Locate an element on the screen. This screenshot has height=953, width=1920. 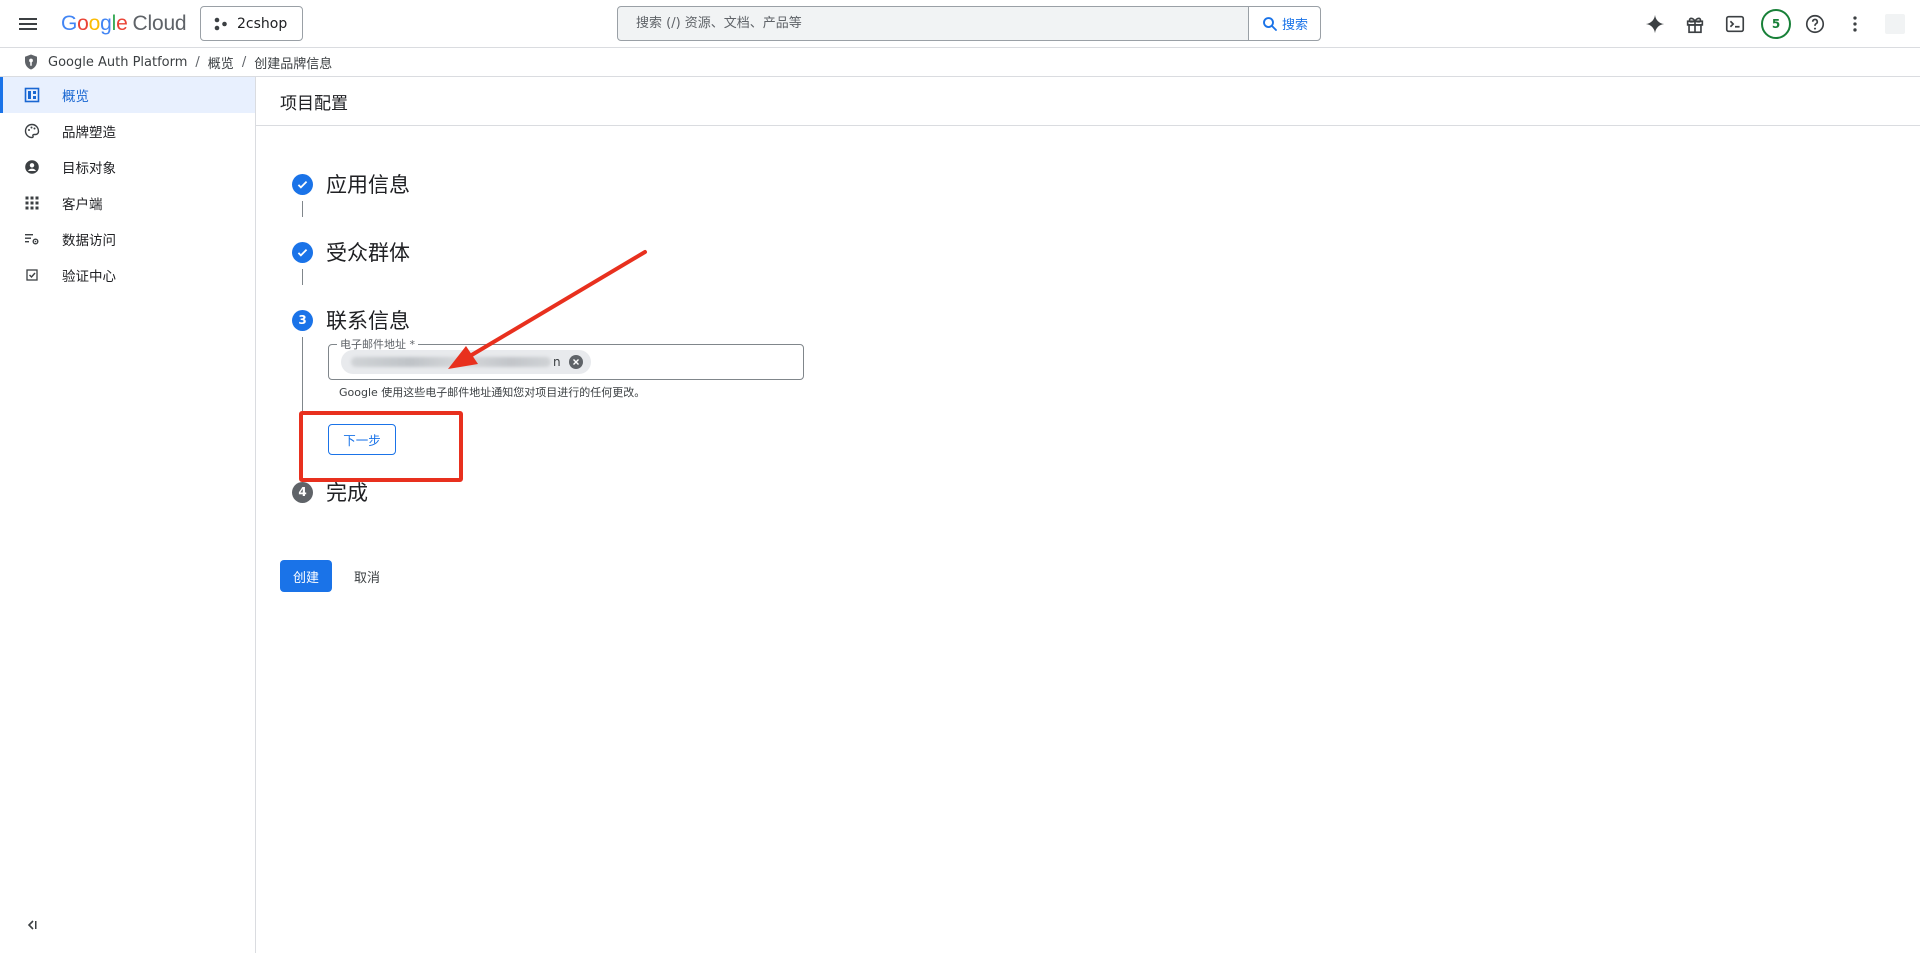
account-circle-icon is located at coordinates (32, 167).